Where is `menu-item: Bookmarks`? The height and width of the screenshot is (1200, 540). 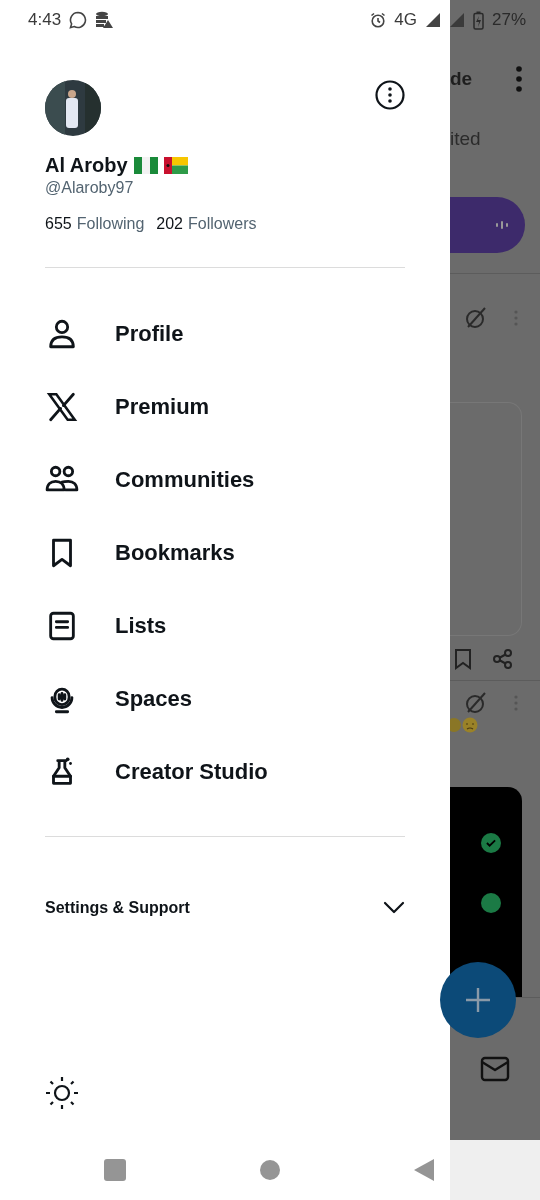 menu-item: Bookmarks is located at coordinates (225, 553).